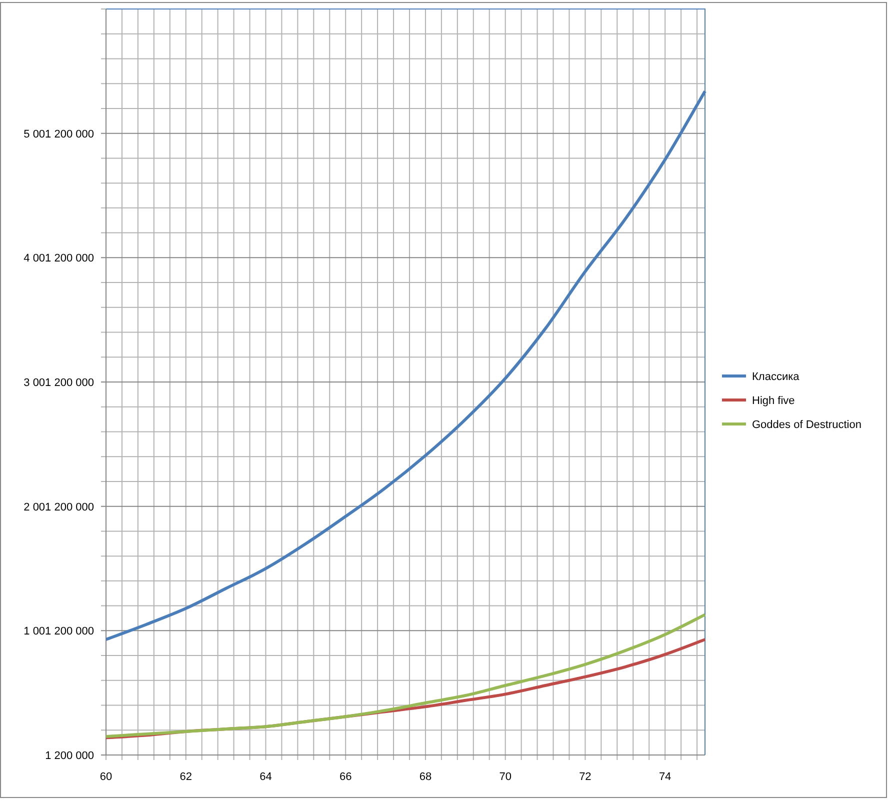  I want to click on legend-label: High five, so click(773, 401).